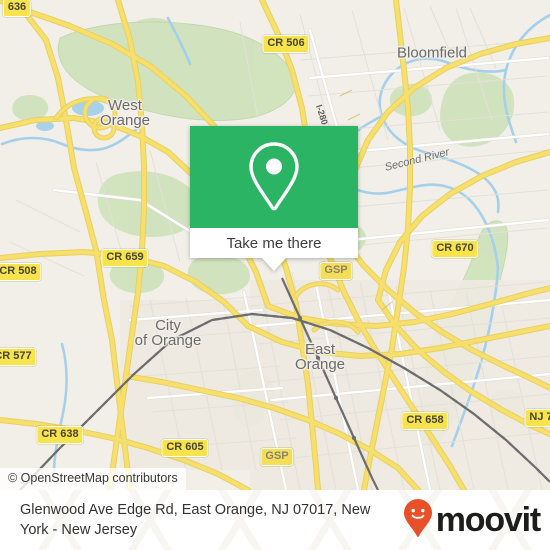  What do you see at coordinates (18, 357) in the screenshot?
I see `shield-cr-577: CR 577` at bounding box center [18, 357].